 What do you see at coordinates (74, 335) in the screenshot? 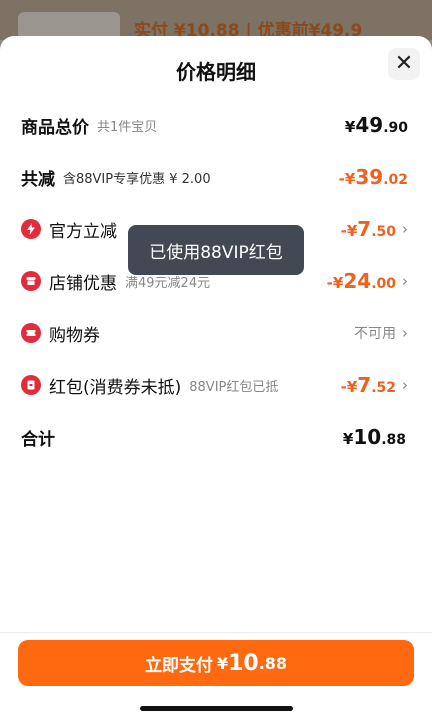
I see `shopping-coupon-label: 购物券` at bounding box center [74, 335].